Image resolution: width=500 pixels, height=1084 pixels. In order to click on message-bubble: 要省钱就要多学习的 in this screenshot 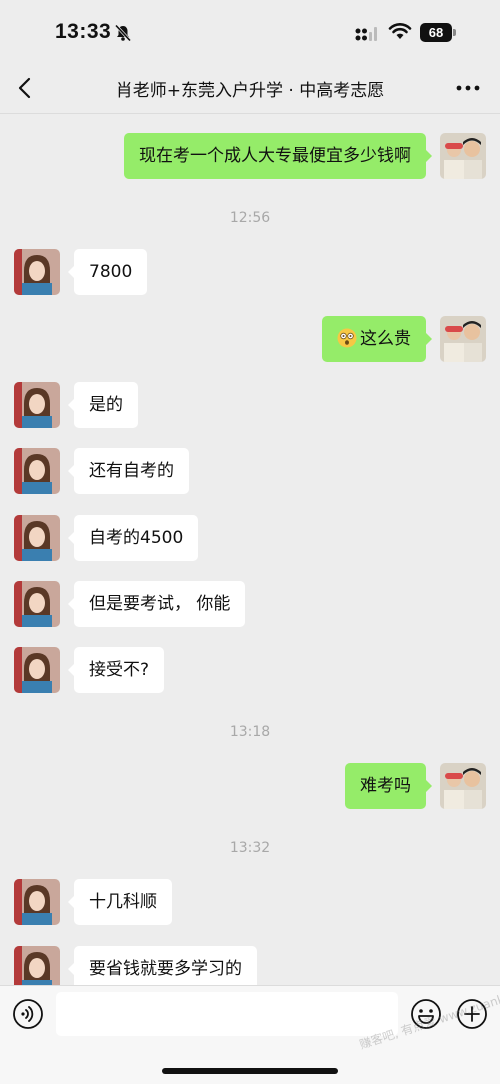, I will do `click(162, 965)`.